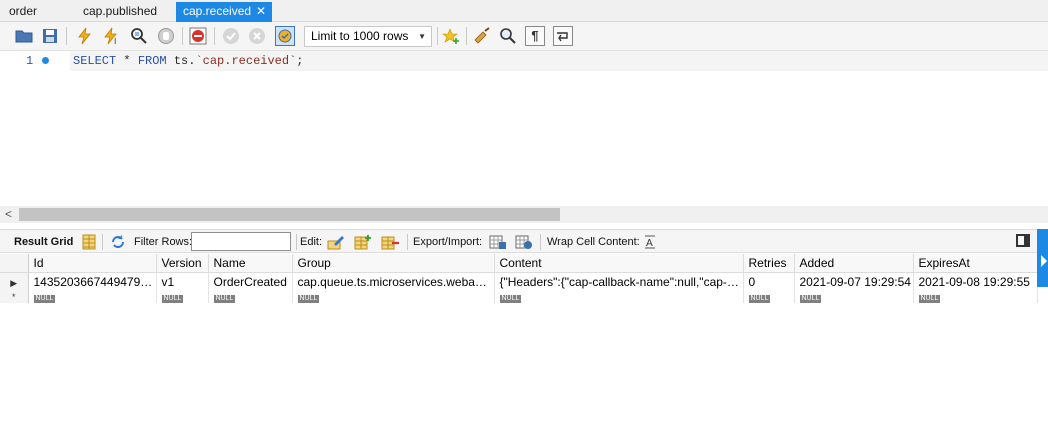 The height and width of the screenshot is (432, 1048). Describe the element at coordinates (975, 280) in the screenshot. I see `table-cell: 2021-09-08 19:29:55` at that location.